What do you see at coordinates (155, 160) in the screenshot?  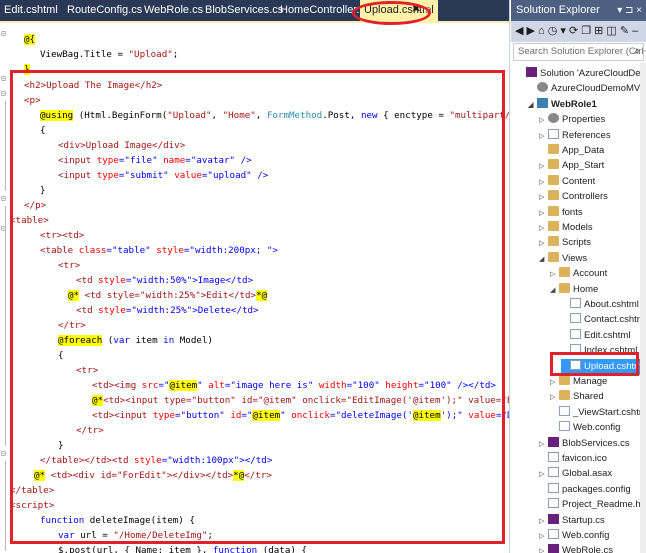 I see `code-line: <input type="file" name="avatar" />` at bounding box center [155, 160].